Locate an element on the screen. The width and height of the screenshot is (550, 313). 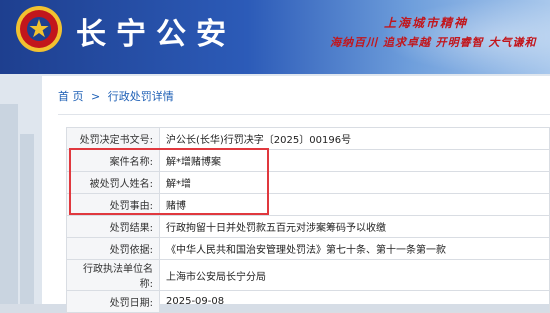
breadcrumb-home-link: 首 页 is located at coordinates (71, 96).